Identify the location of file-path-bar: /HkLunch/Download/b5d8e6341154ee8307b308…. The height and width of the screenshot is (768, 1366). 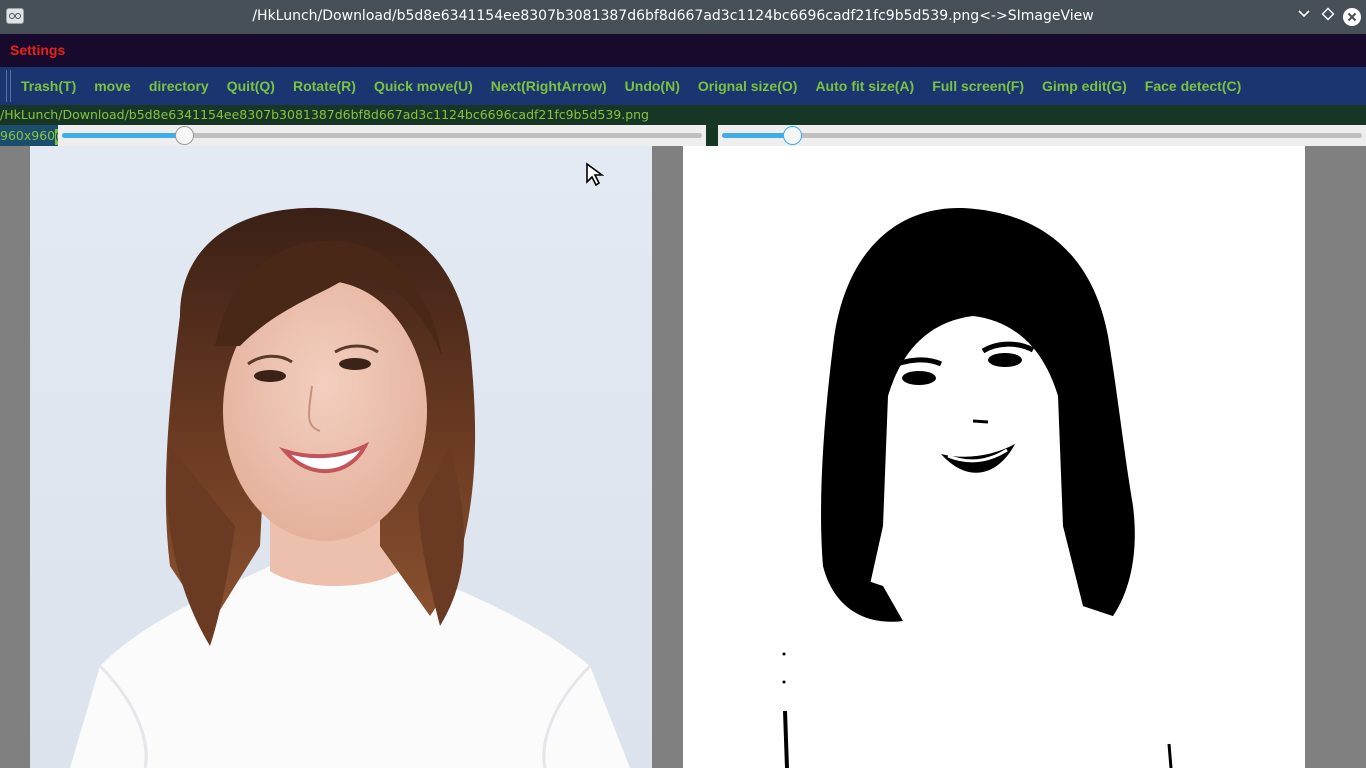
(683, 115).